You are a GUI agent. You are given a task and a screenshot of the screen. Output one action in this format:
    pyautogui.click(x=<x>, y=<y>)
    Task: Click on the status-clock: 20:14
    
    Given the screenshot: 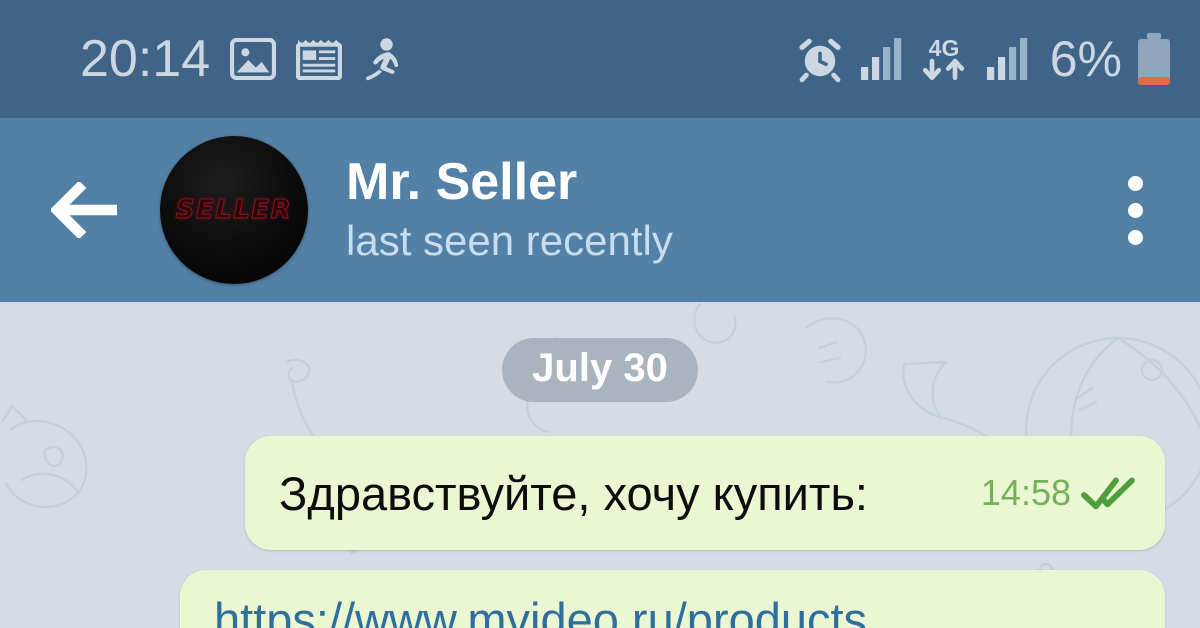 What is the action you would take?
    pyautogui.click(x=145, y=59)
    